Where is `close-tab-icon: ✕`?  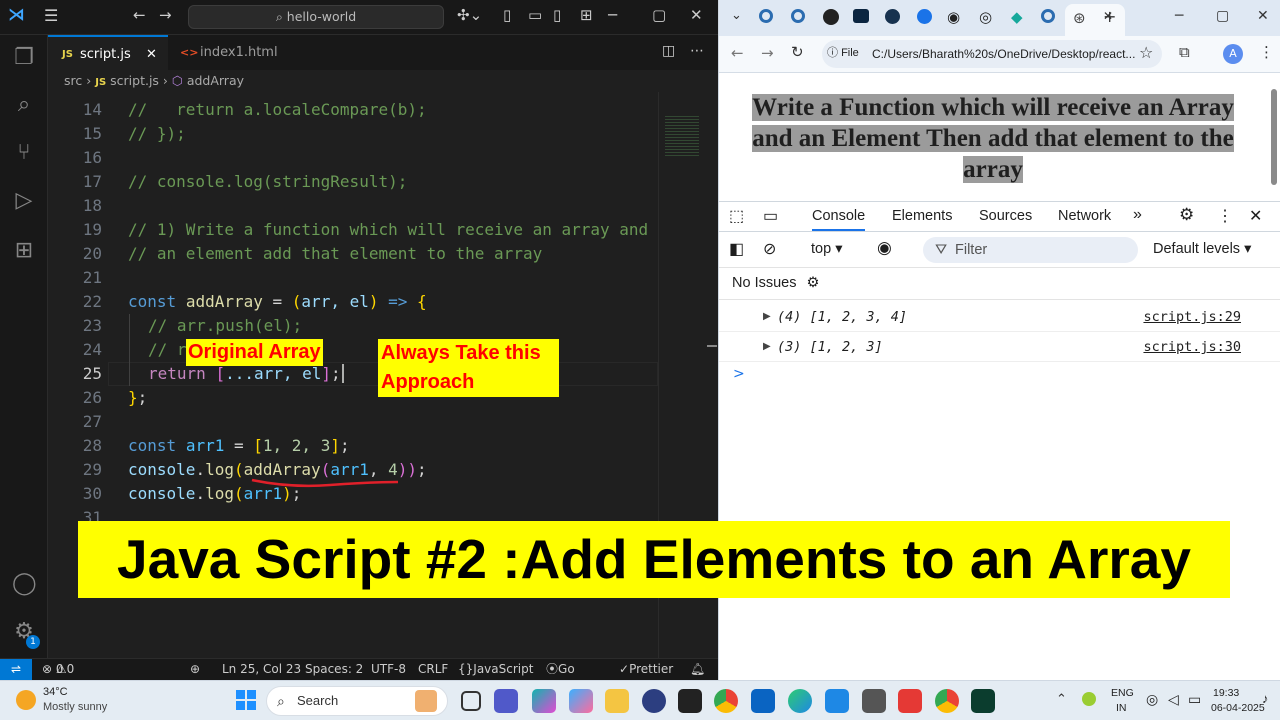 close-tab-icon: ✕ is located at coordinates (151, 54).